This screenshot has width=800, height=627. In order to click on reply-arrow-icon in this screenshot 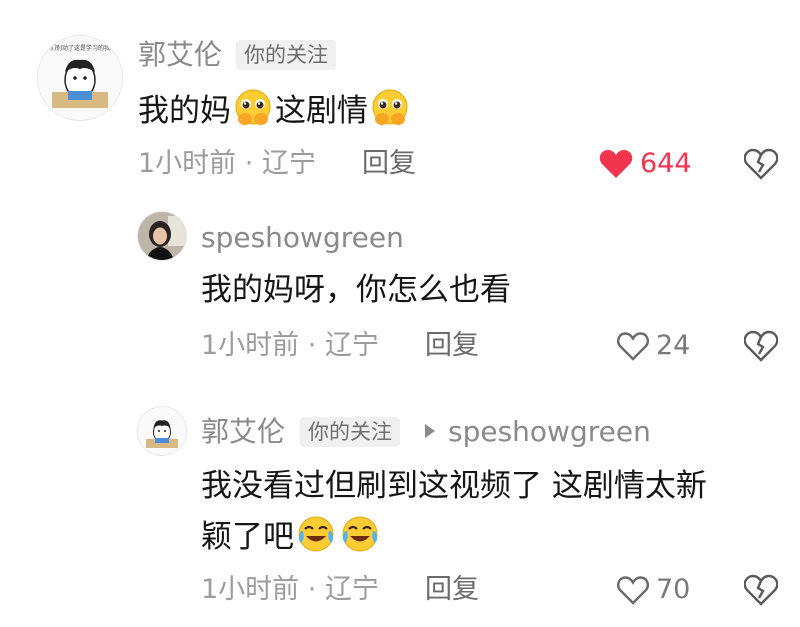, I will do `click(430, 431)`.